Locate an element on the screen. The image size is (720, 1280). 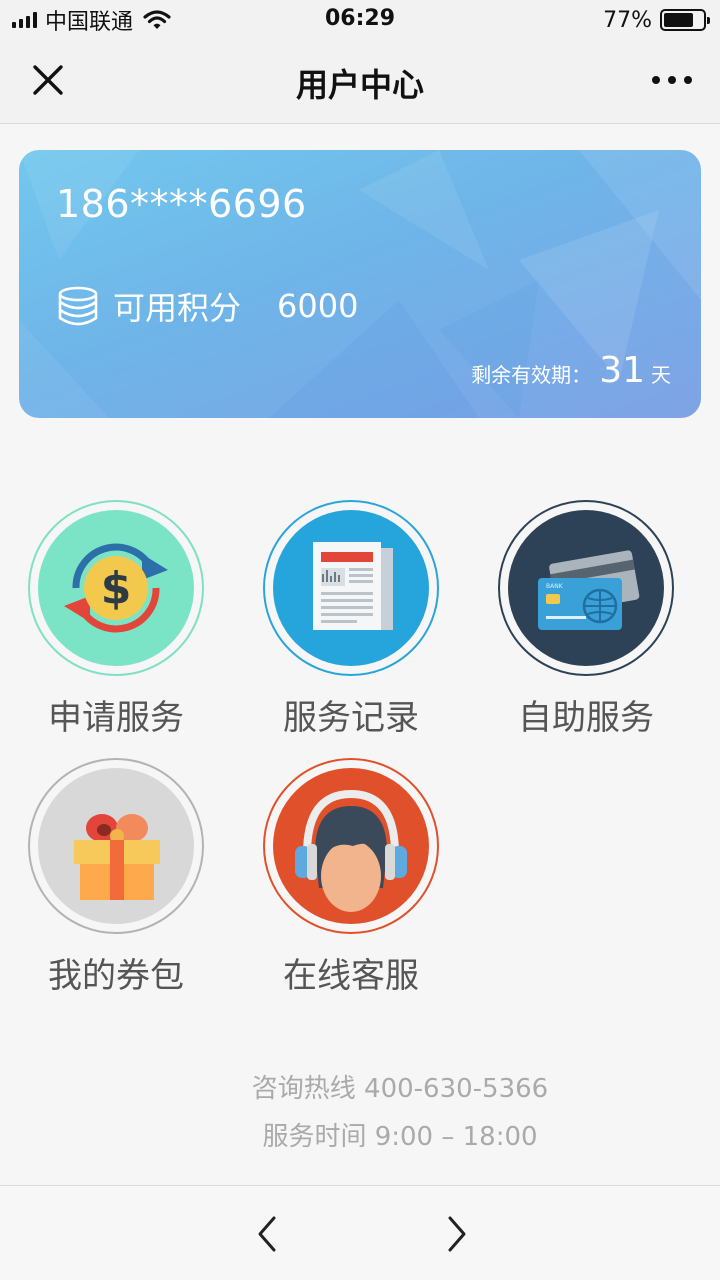
bank-card-icon: BANK is located at coordinates (586, 588).